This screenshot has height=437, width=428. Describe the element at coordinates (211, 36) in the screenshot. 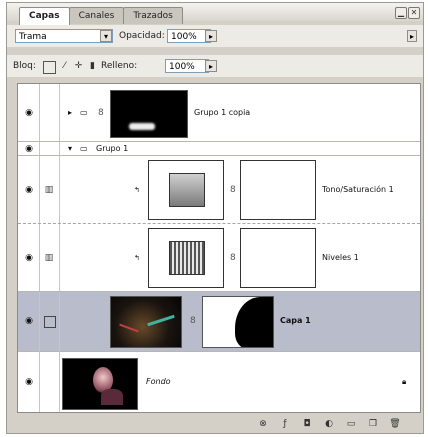

I see `opacity-slider-arrow-icon: ▸` at that location.